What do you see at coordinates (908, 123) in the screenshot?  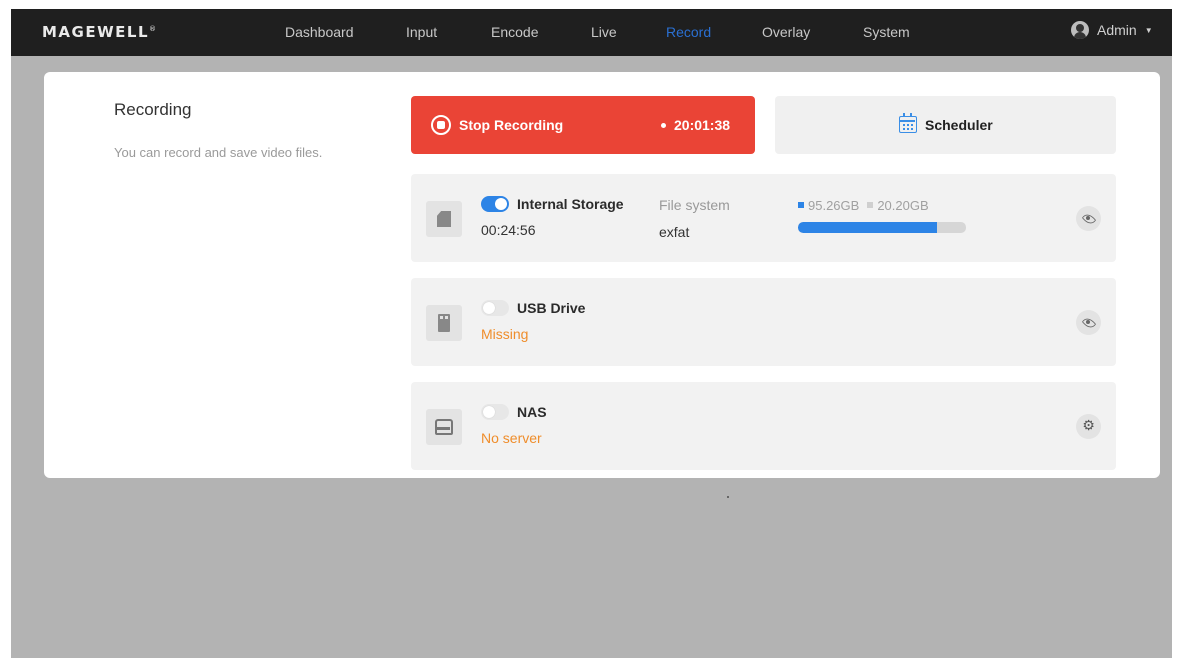 I see `calendar-icon` at bounding box center [908, 123].